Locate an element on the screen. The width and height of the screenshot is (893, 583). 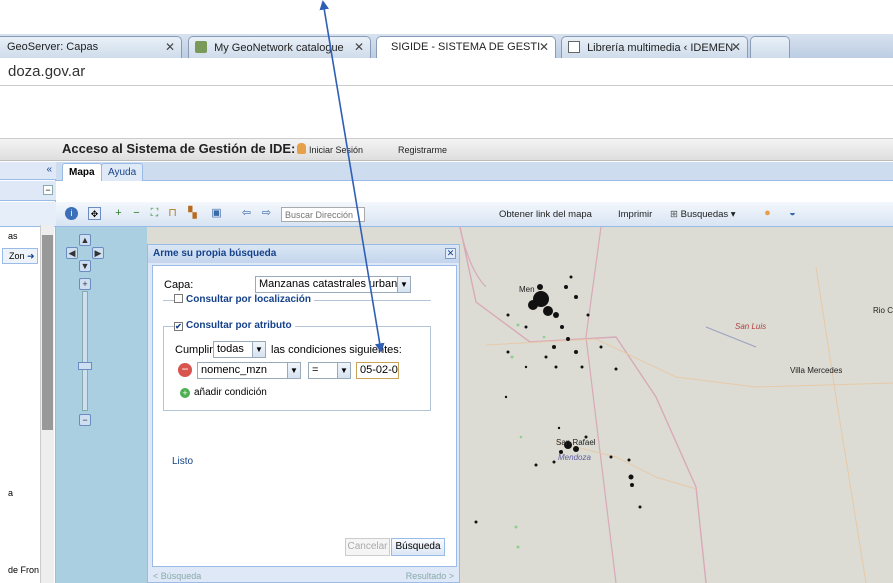
arrow-line is located at coordinates (352, 176).